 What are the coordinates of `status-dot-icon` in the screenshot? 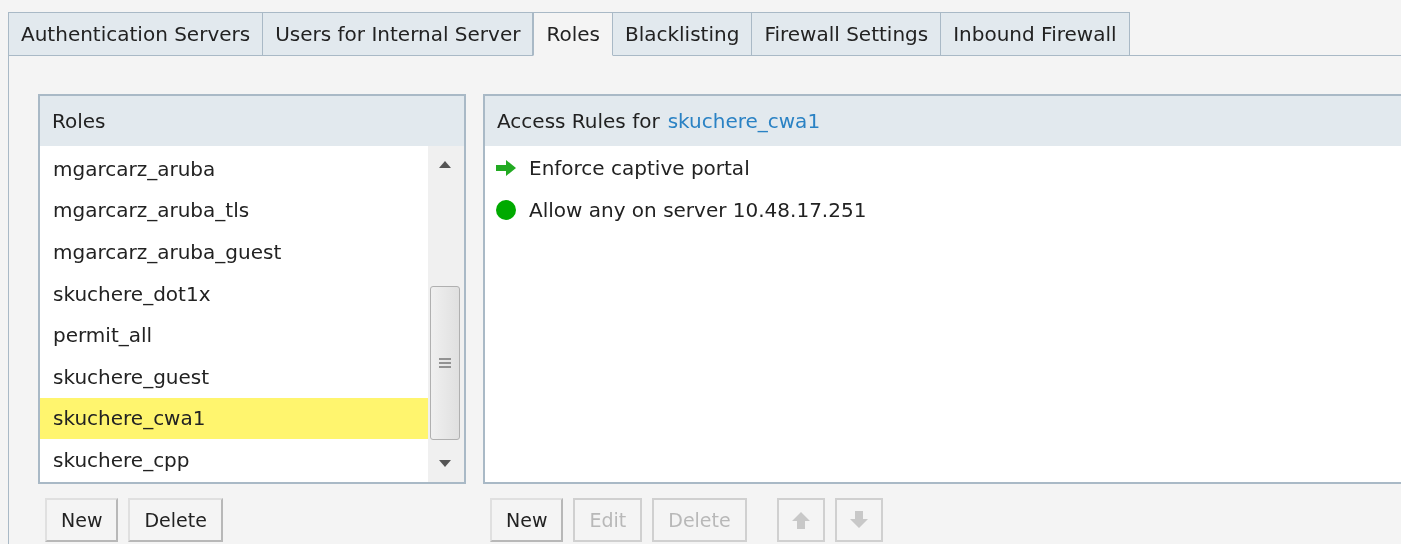 It's located at (506, 210).